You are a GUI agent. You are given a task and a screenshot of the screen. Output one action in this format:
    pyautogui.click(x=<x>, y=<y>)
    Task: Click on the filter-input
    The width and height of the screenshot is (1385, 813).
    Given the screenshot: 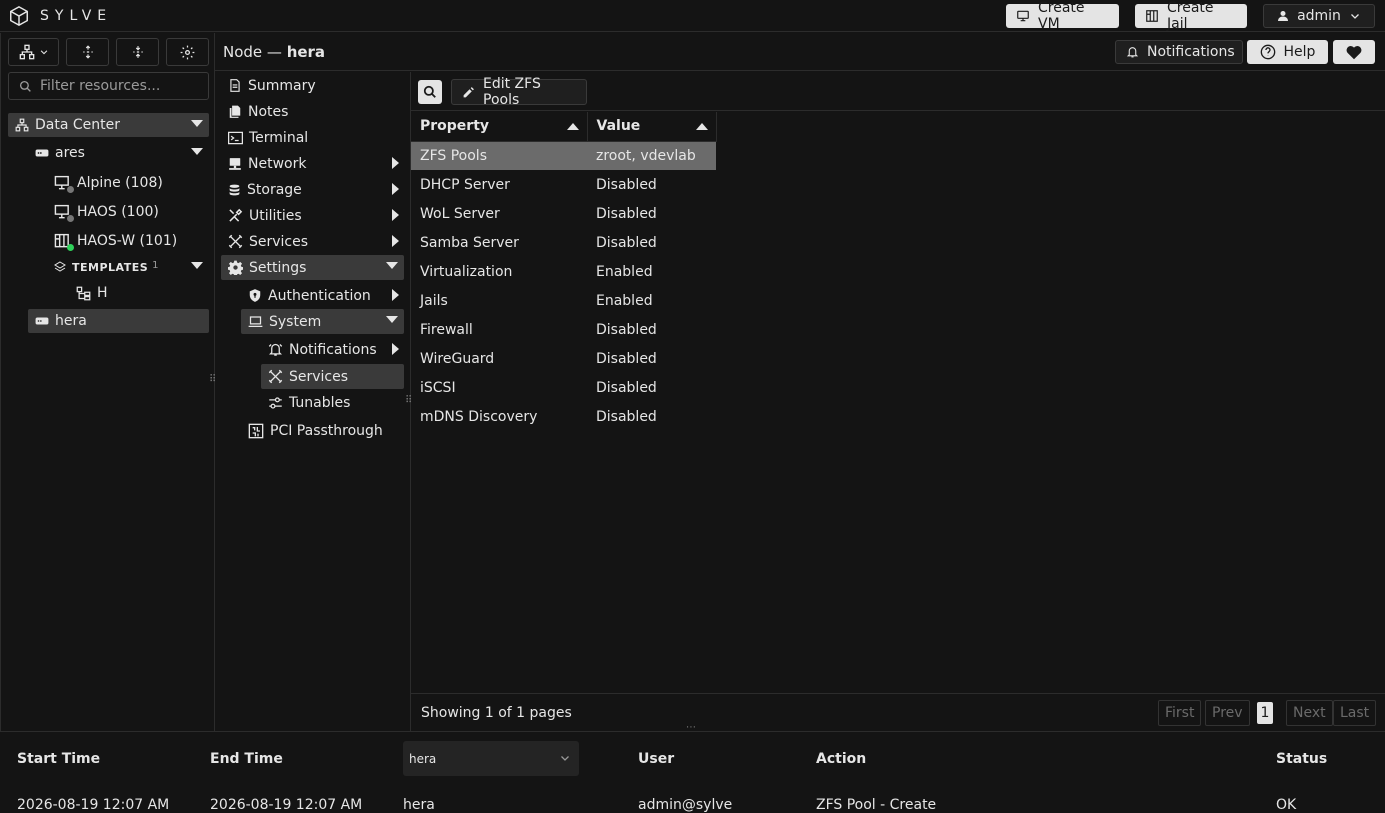 What is the action you would take?
    pyautogui.click(x=120, y=86)
    